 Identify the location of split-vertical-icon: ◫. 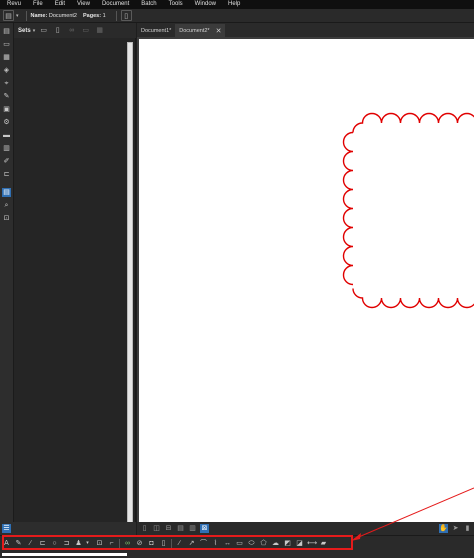
(156, 528).